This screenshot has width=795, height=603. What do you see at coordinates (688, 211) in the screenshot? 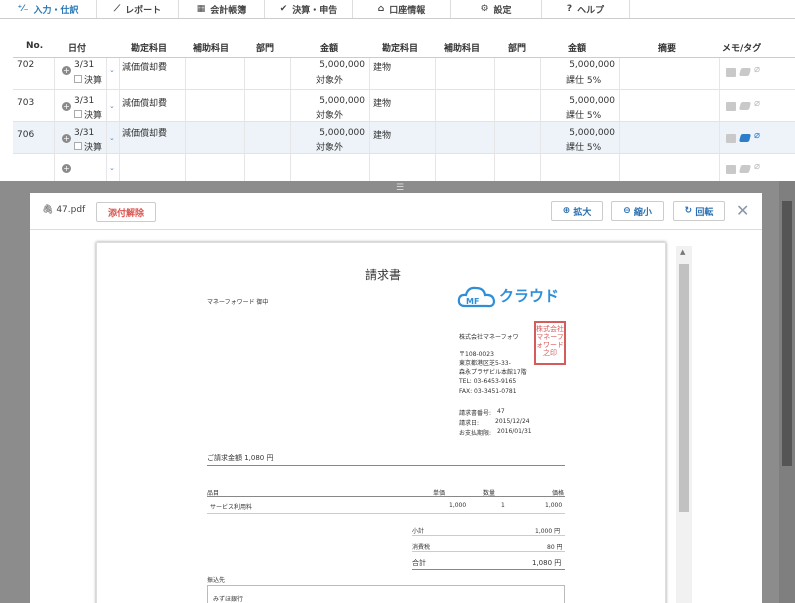
I see `rotate-icon: ↻` at bounding box center [688, 211].